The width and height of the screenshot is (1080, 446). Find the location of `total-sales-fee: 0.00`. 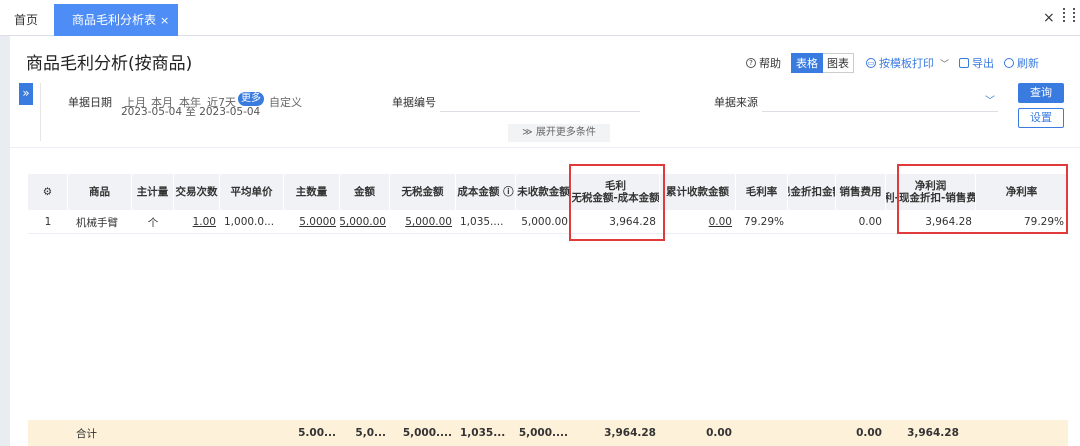

total-sales-fee: 0.00 is located at coordinates (869, 433).